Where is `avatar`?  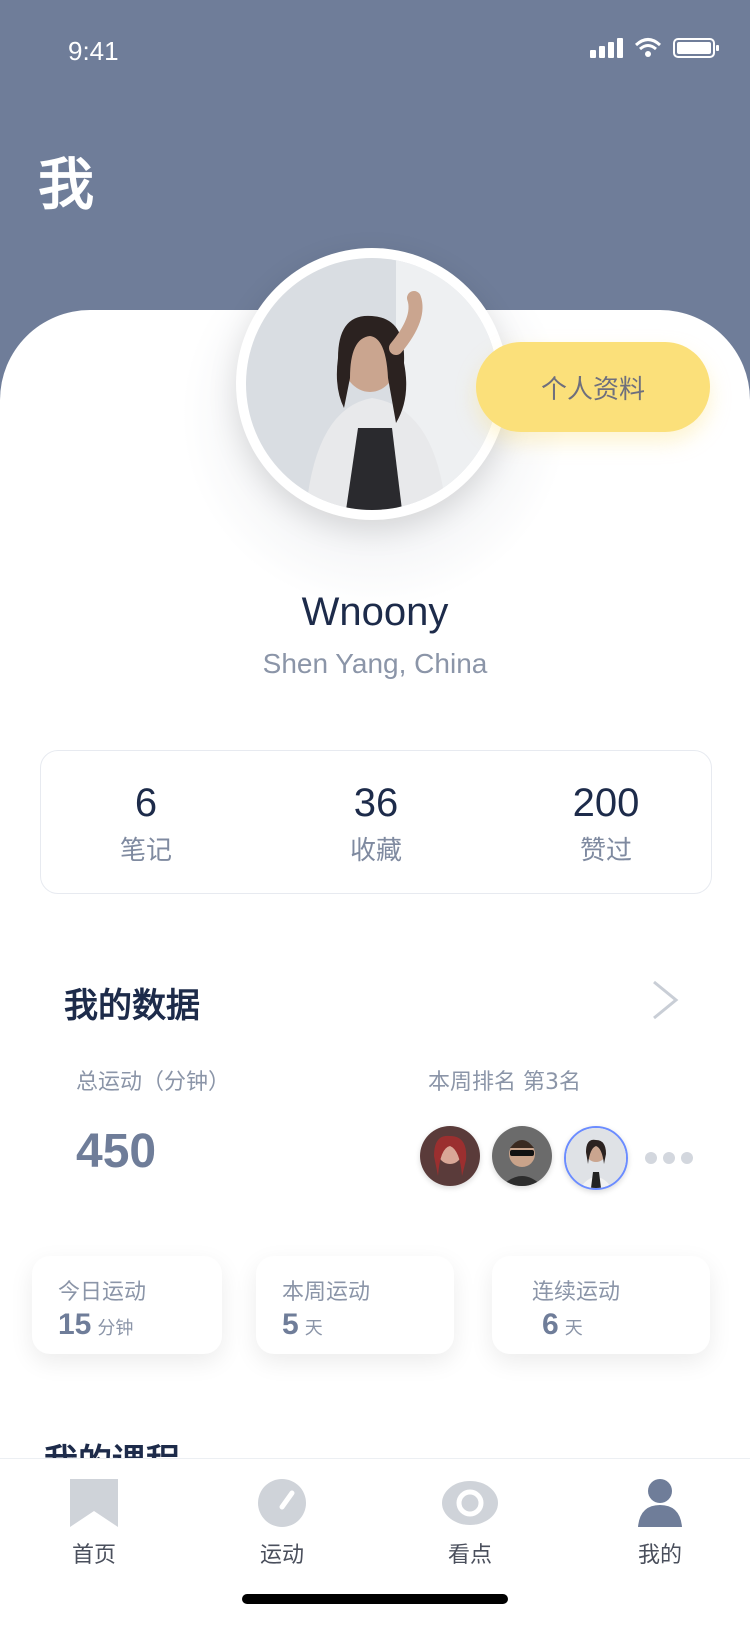
avatar is located at coordinates (372, 384).